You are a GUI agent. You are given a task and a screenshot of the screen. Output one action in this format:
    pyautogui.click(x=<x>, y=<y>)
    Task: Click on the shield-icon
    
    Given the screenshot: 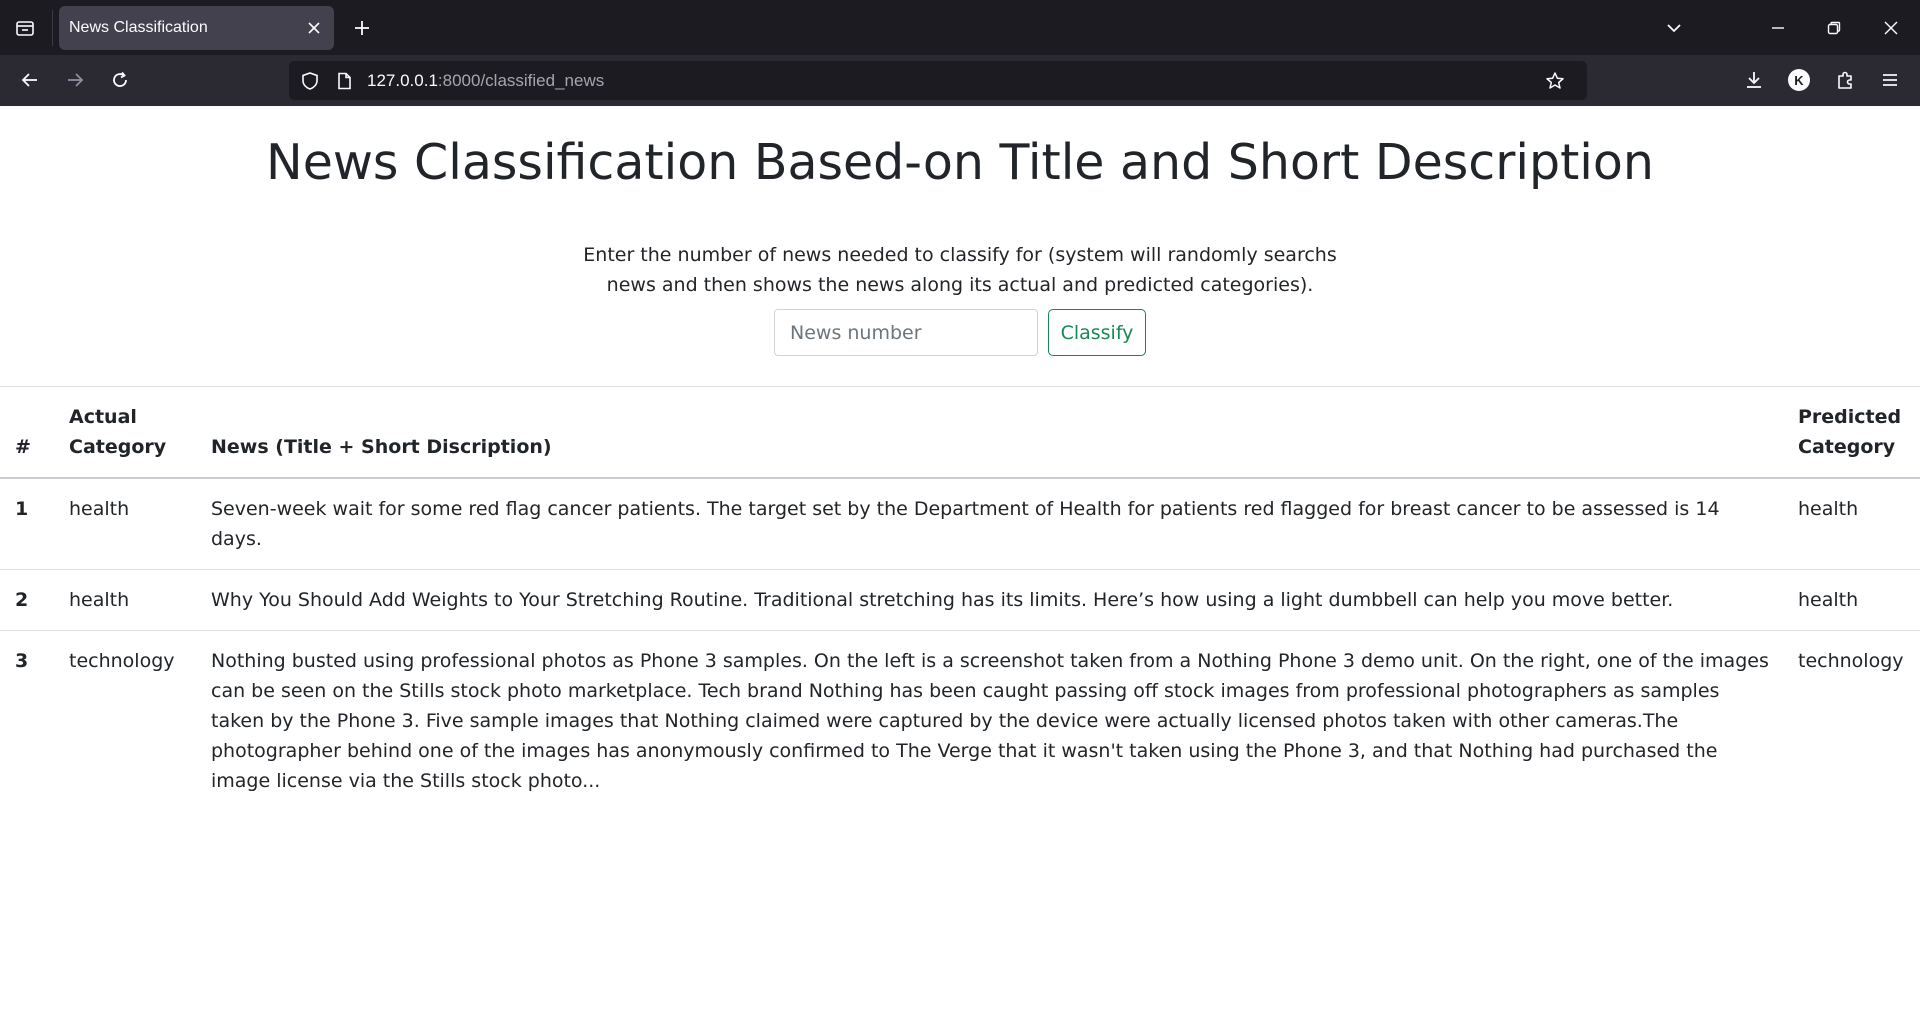 What is the action you would take?
    pyautogui.click(x=310, y=81)
    